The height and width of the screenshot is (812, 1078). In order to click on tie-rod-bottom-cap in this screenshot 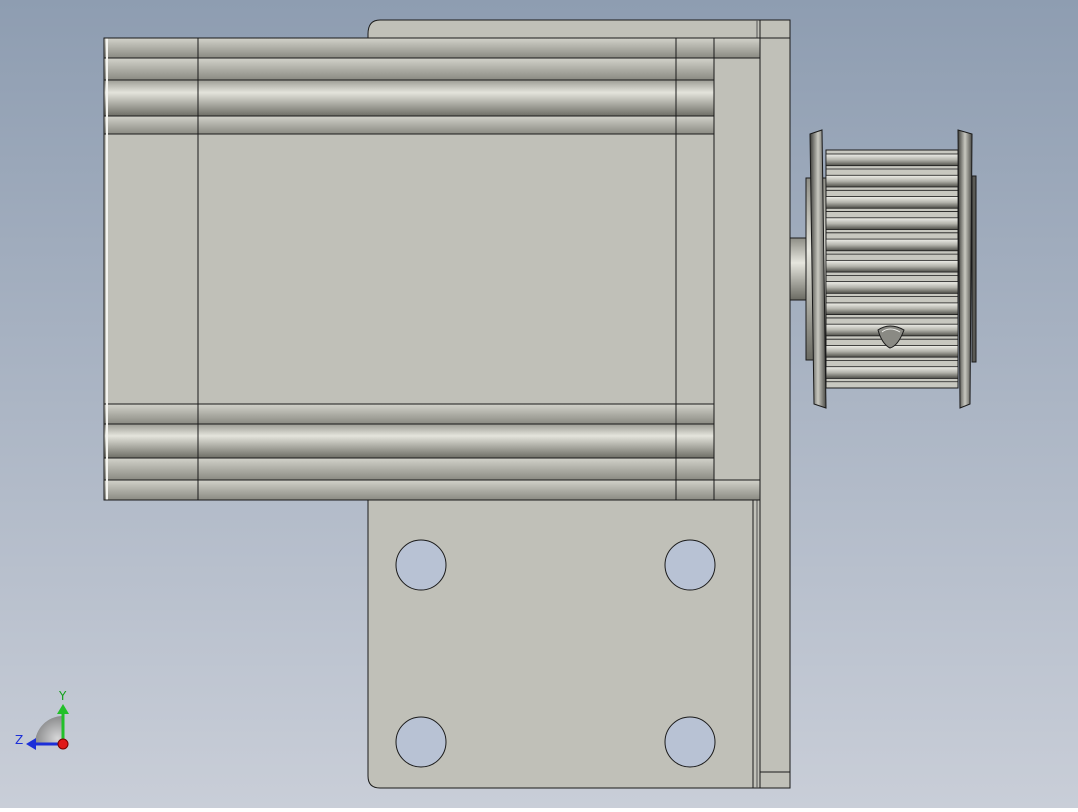, I will do `click(409, 490)`.